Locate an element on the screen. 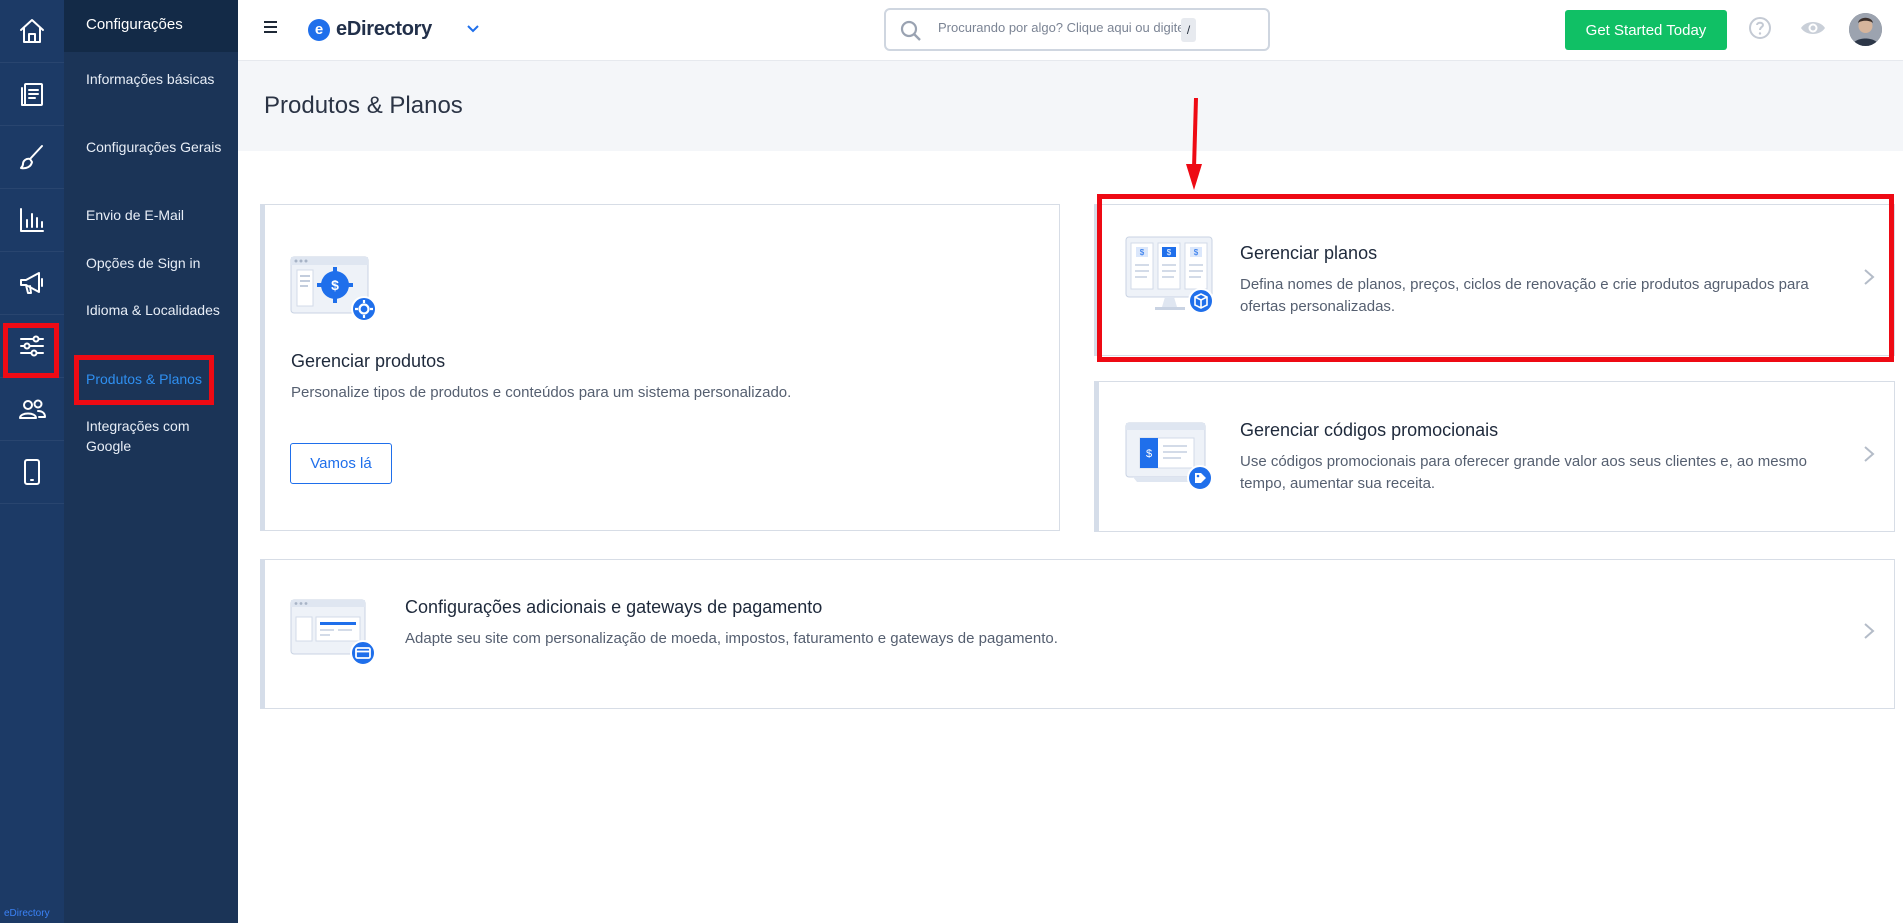  submenu-item-google: Integrações com Google is located at coordinates (156, 436).